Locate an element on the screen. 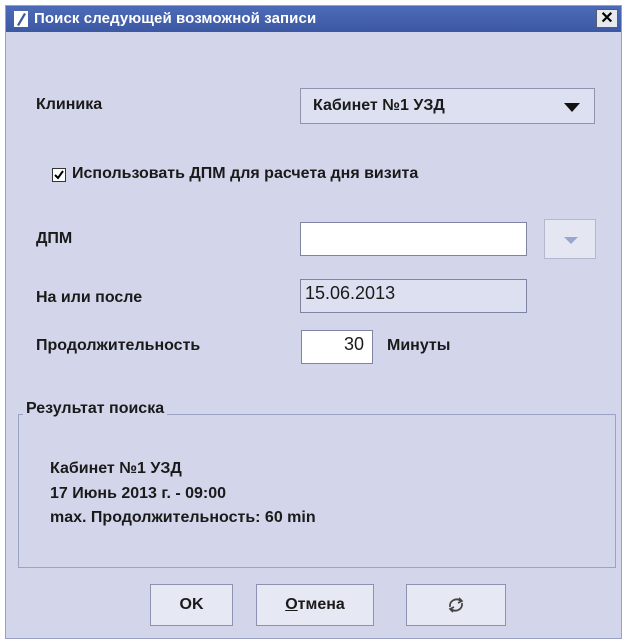 The width and height of the screenshot is (630, 644). search-result-title: Результат поиска is located at coordinates (95, 409).